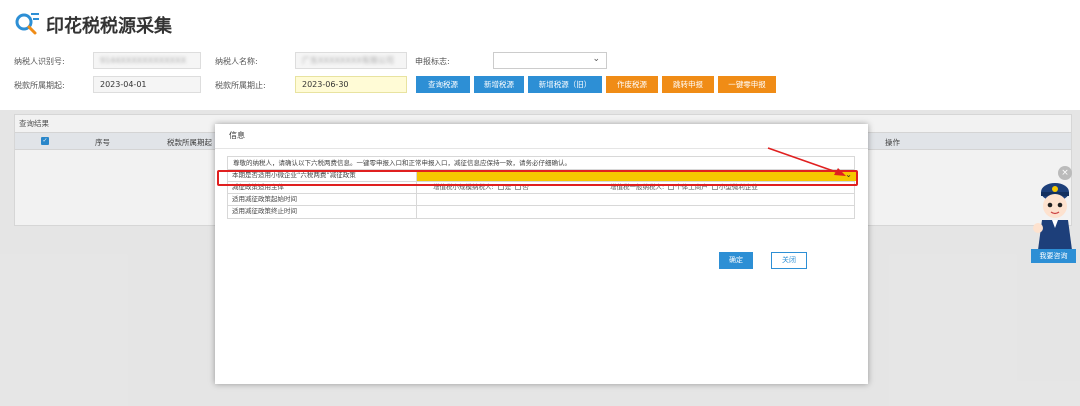  Describe the element at coordinates (147, 84) in the screenshot. I see `period-start-field: 2023-04-01` at that location.